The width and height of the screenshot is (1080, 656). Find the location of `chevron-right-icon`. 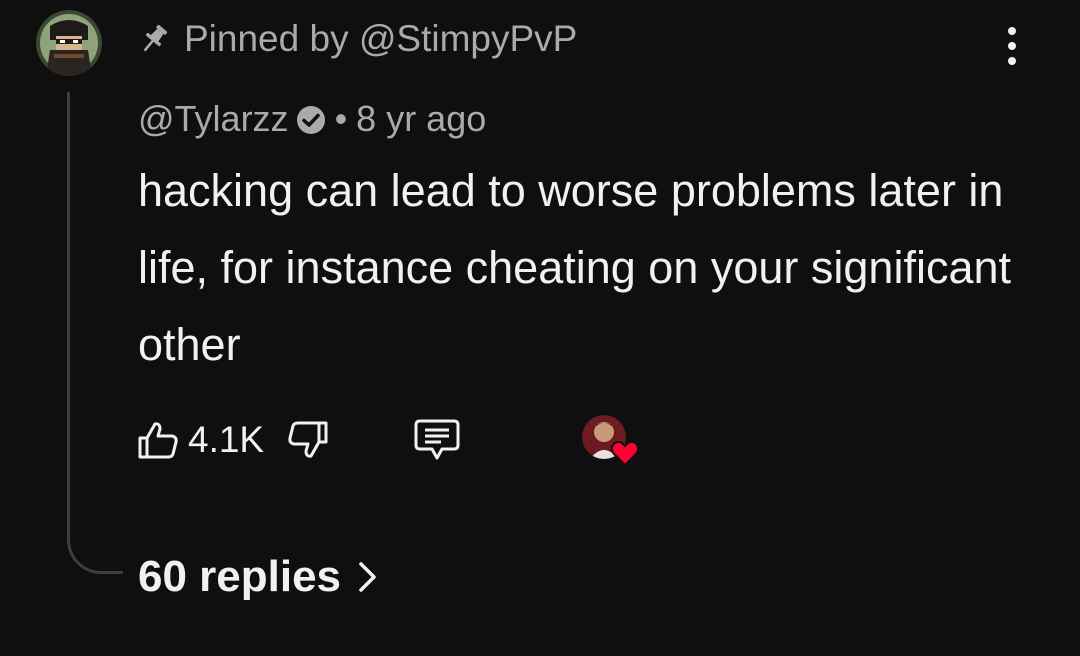

chevron-right-icon is located at coordinates (367, 577).